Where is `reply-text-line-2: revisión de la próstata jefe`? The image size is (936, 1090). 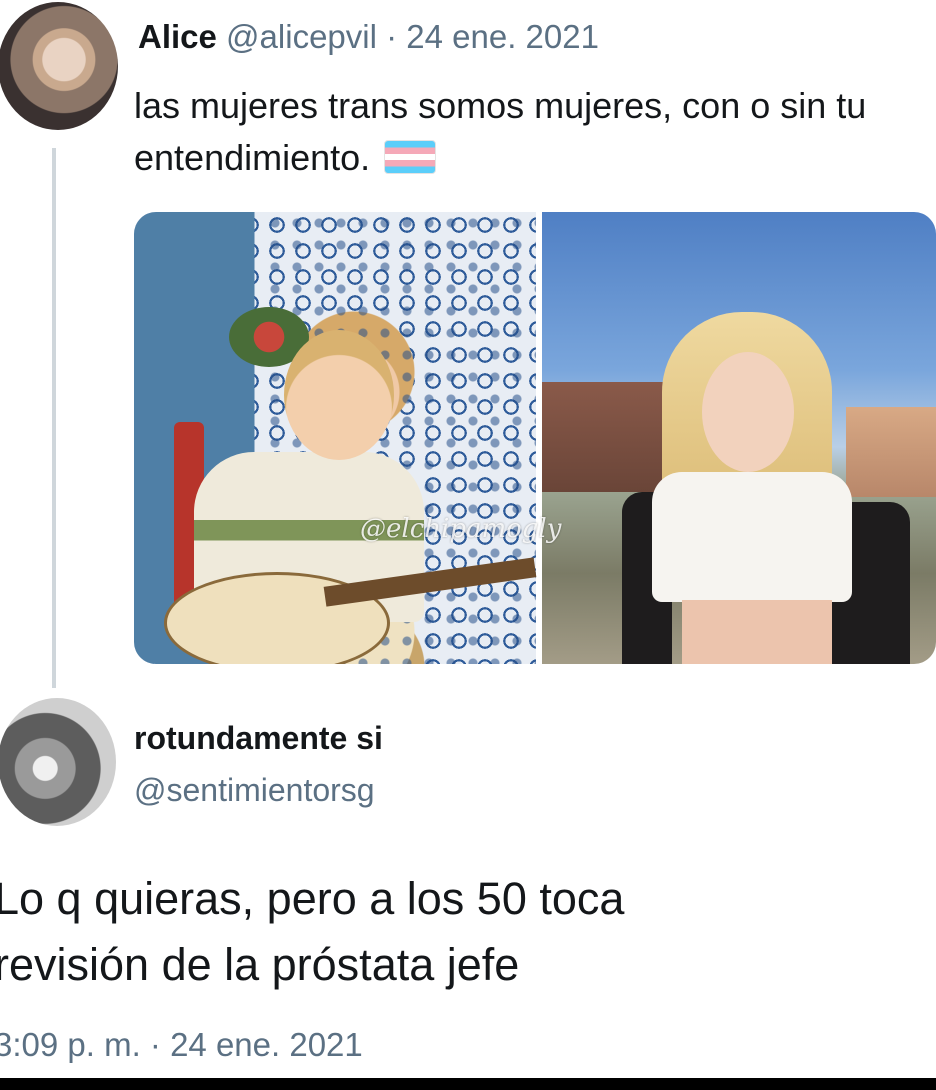 reply-text-line-2: revisión de la próstata jefe is located at coordinates (260, 964).